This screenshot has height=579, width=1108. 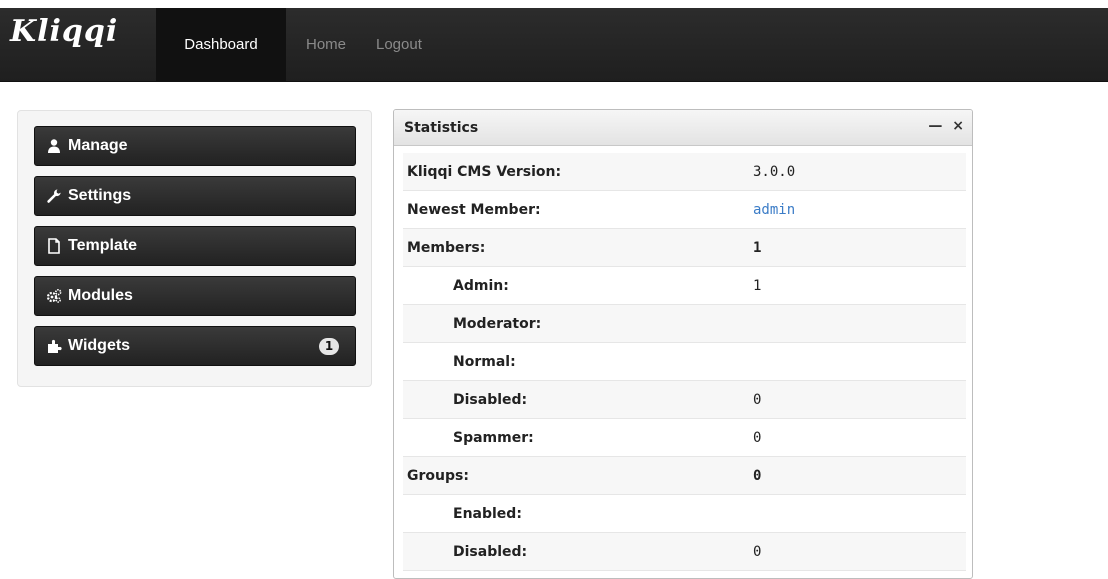 What do you see at coordinates (54, 196) in the screenshot?
I see `wrench-icon` at bounding box center [54, 196].